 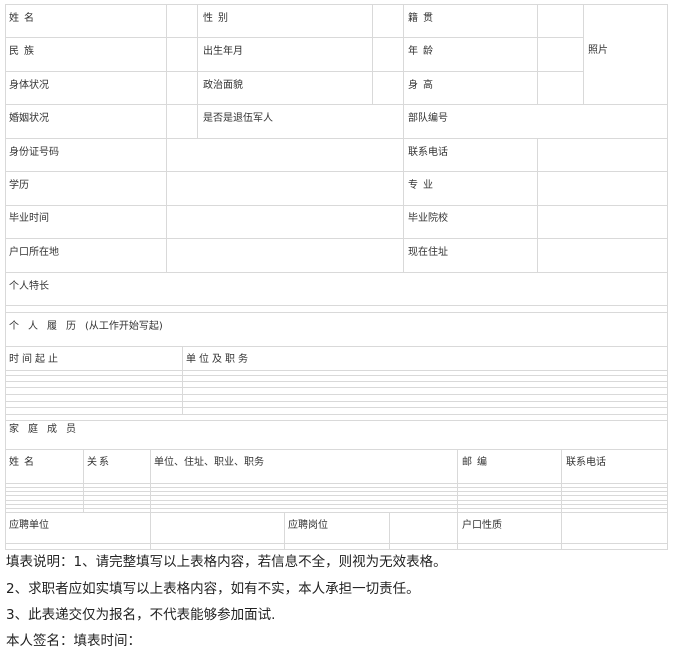 What do you see at coordinates (423, 185) in the screenshot?
I see `major-label: 专业` at bounding box center [423, 185].